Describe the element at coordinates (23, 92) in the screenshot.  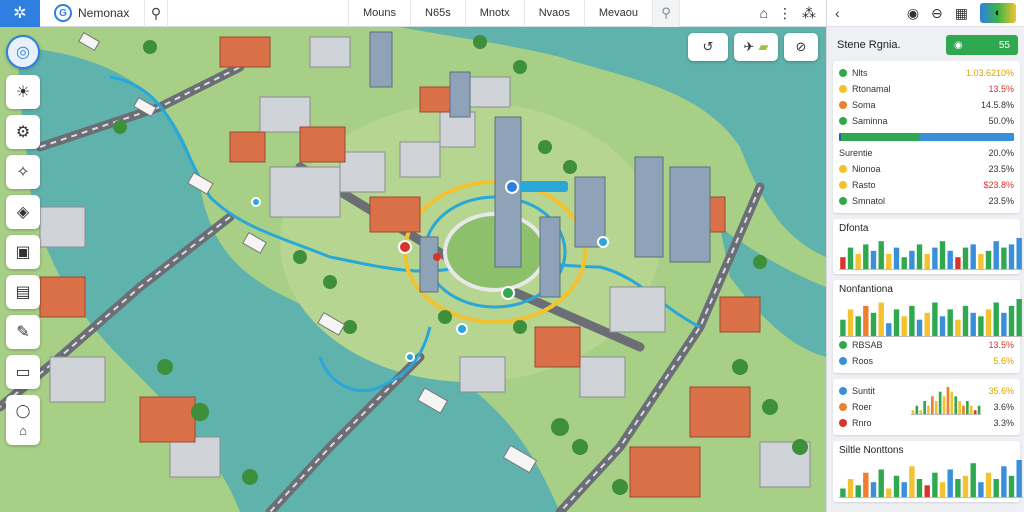
I see `sun-icon: ☀` at that location.